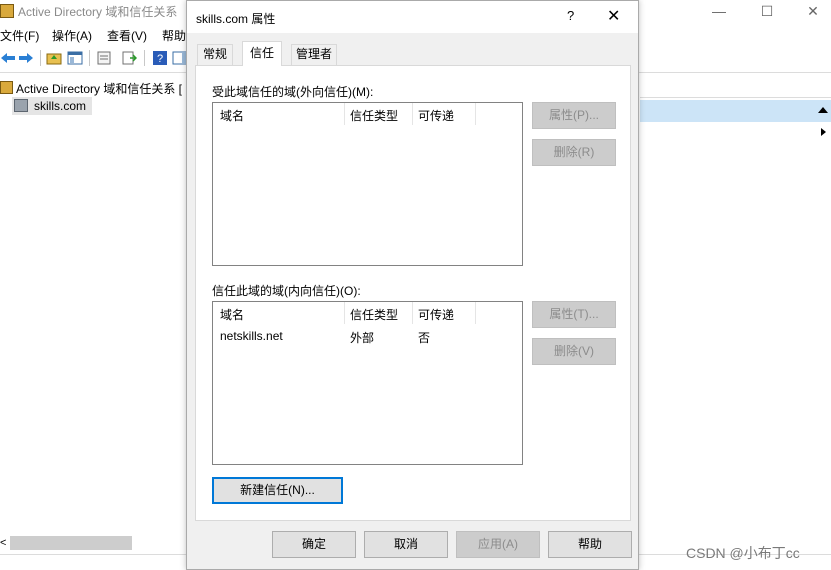  I want to click on maximize-button: ☐, so click(767, 12).